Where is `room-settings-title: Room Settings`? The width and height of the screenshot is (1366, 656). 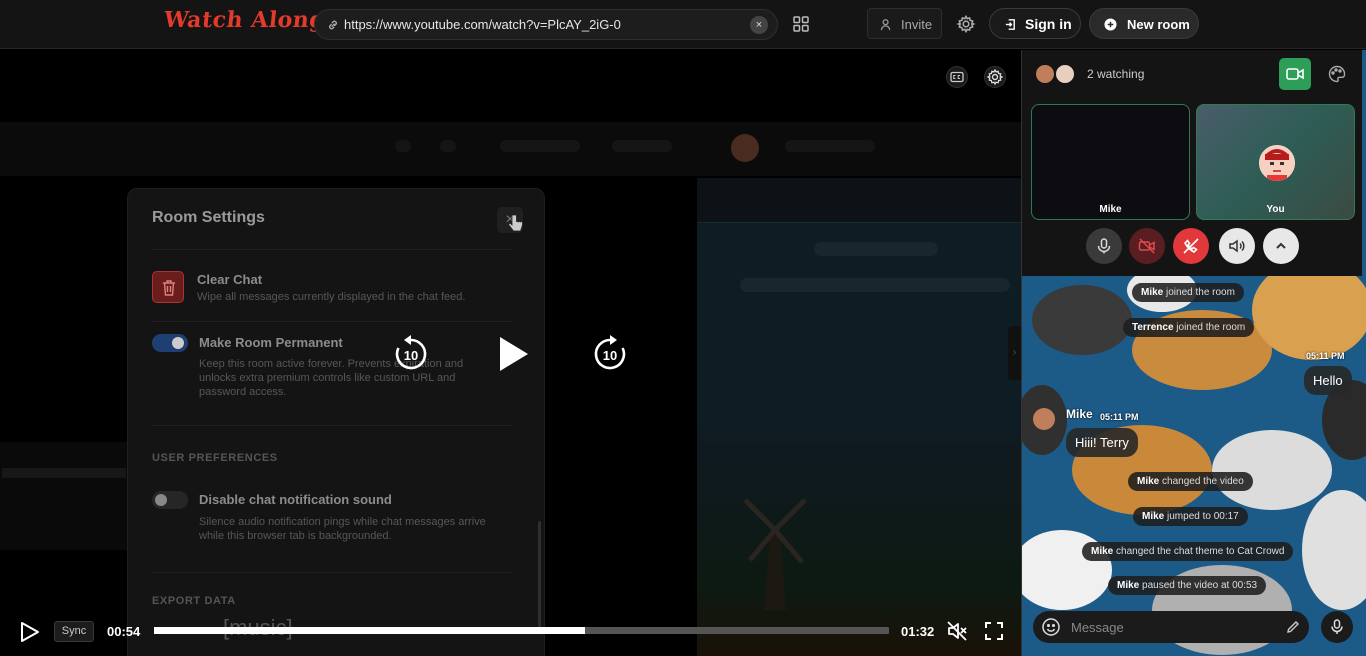
room-settings-title: Room Settings is located at coordinates (208, 217).